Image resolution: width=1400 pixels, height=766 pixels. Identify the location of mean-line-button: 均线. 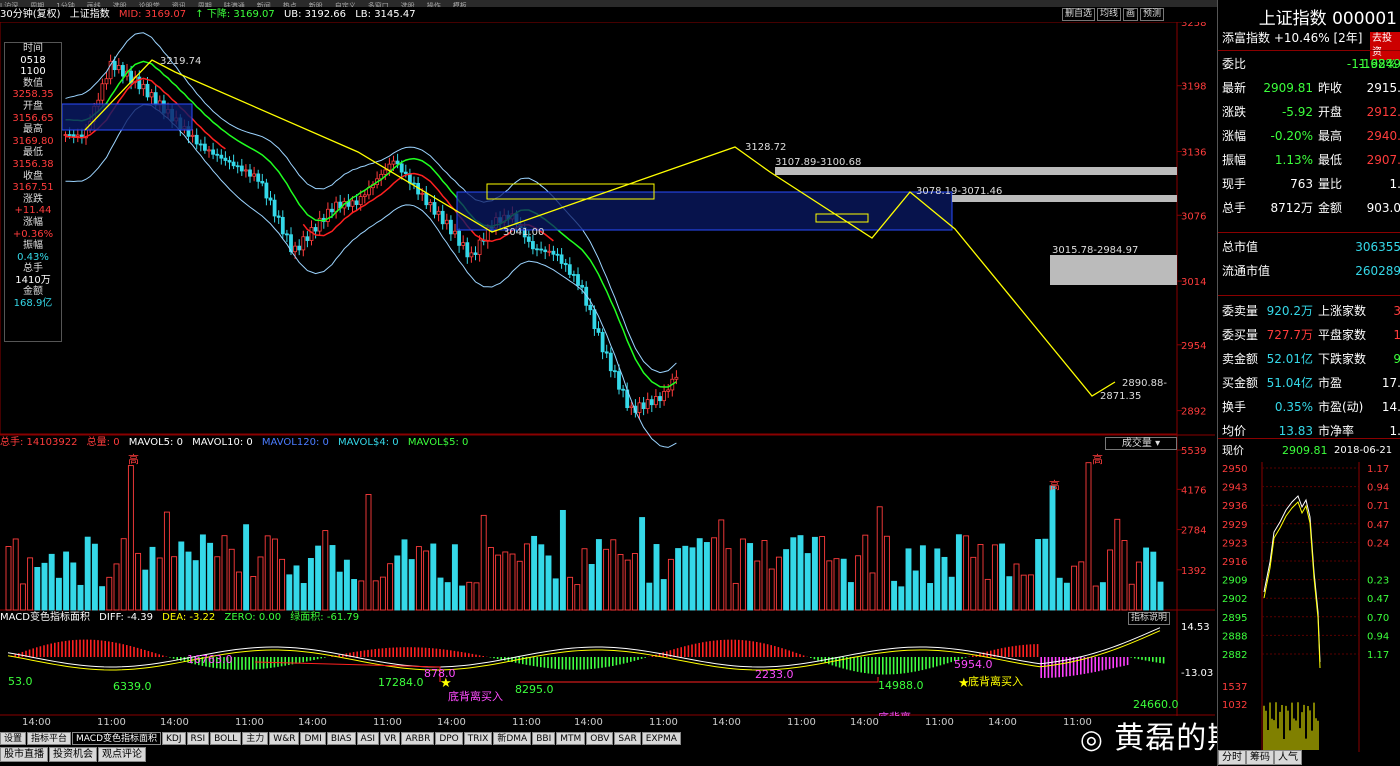
(1109, 14).